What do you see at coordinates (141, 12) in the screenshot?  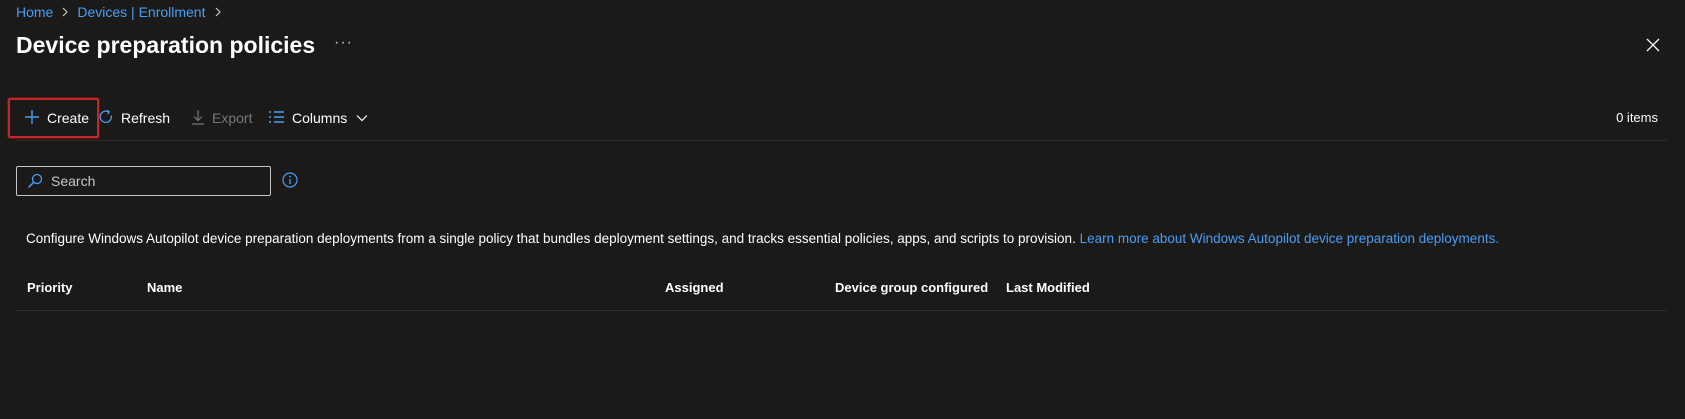 I see `breadcrumb-devices-enrollment-link: Devices | Enrollment` at bounding box center [141, 12].